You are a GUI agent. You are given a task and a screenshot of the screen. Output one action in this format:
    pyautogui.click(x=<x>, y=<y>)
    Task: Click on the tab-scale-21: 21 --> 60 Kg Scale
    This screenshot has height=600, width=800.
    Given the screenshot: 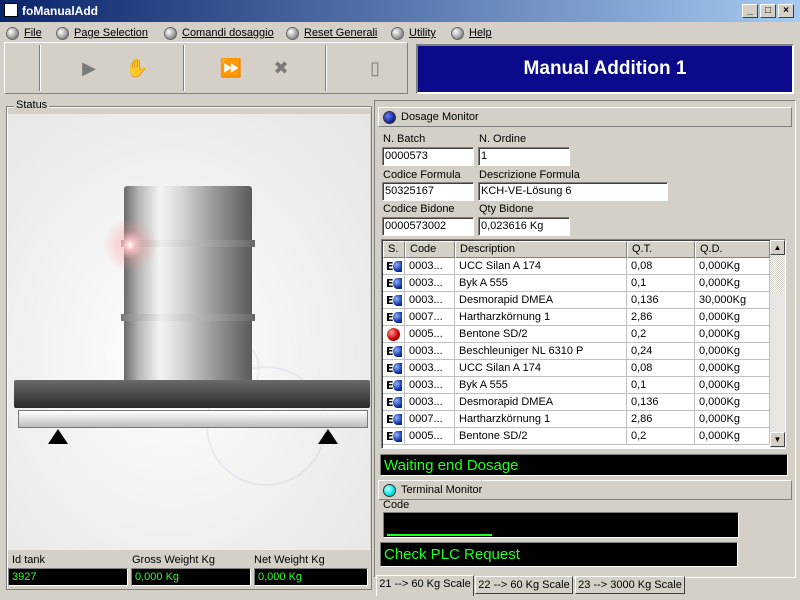 What is the action you would take?
    pyautogui.click(x=425, y=585)
    